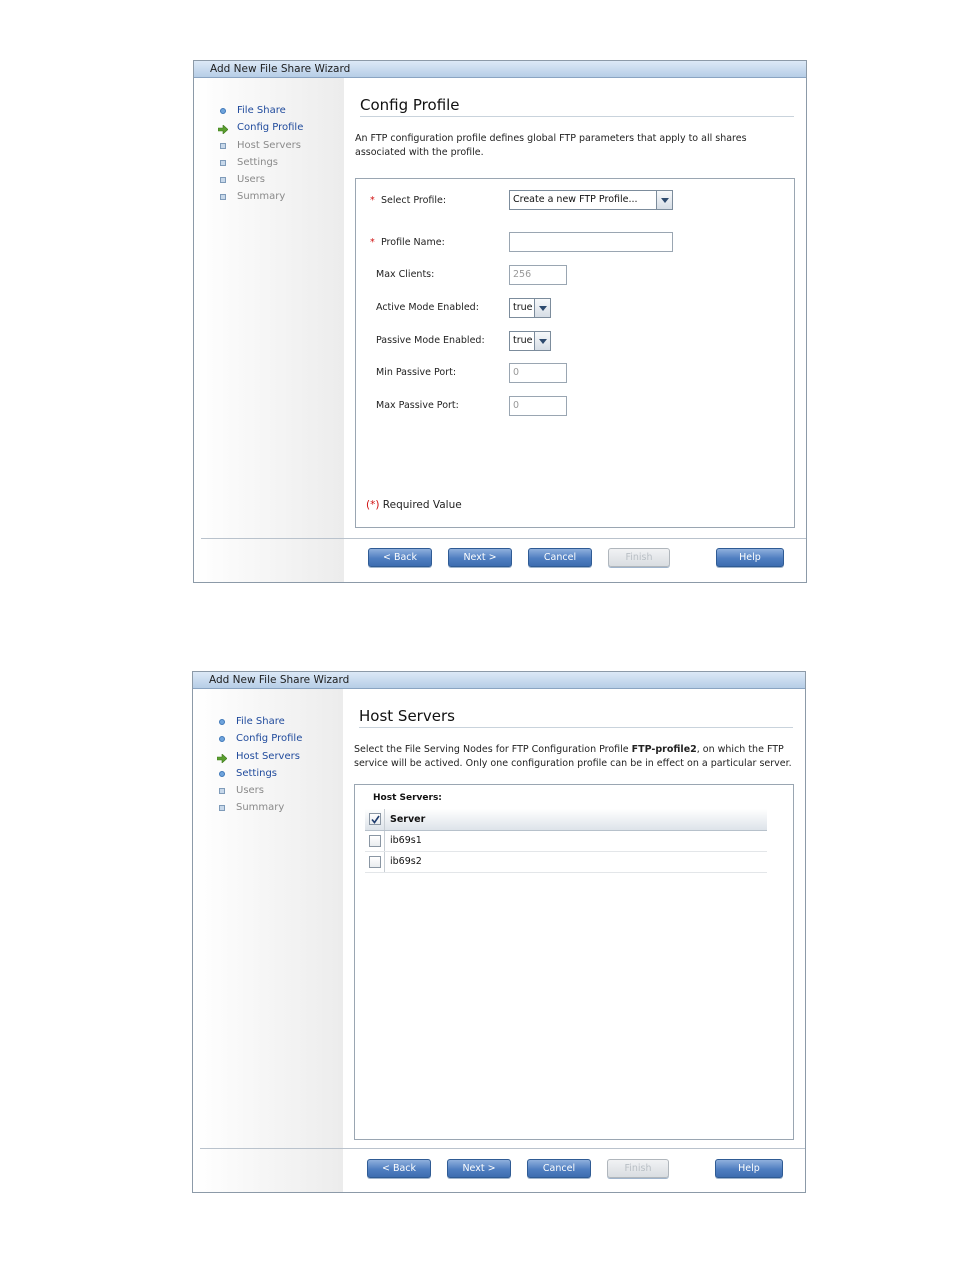 Image resolution: width=954 pixels, height=1270 pixels. What do you see at coordinates (538, 275) in the screenshot?
I see `max-clients-input: 256` at bounding box center [538, 275].